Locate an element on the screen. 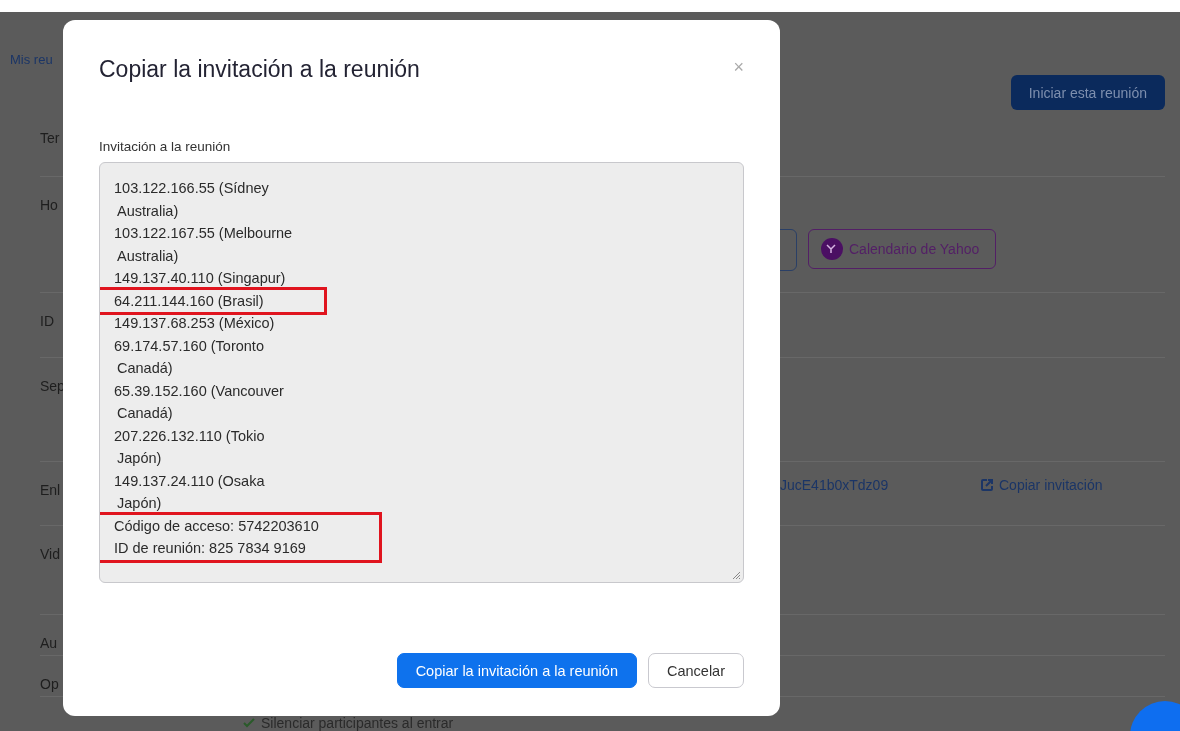  invitation-line: 69.174.57.160 (Toronto is located at coordinates (189, 346).